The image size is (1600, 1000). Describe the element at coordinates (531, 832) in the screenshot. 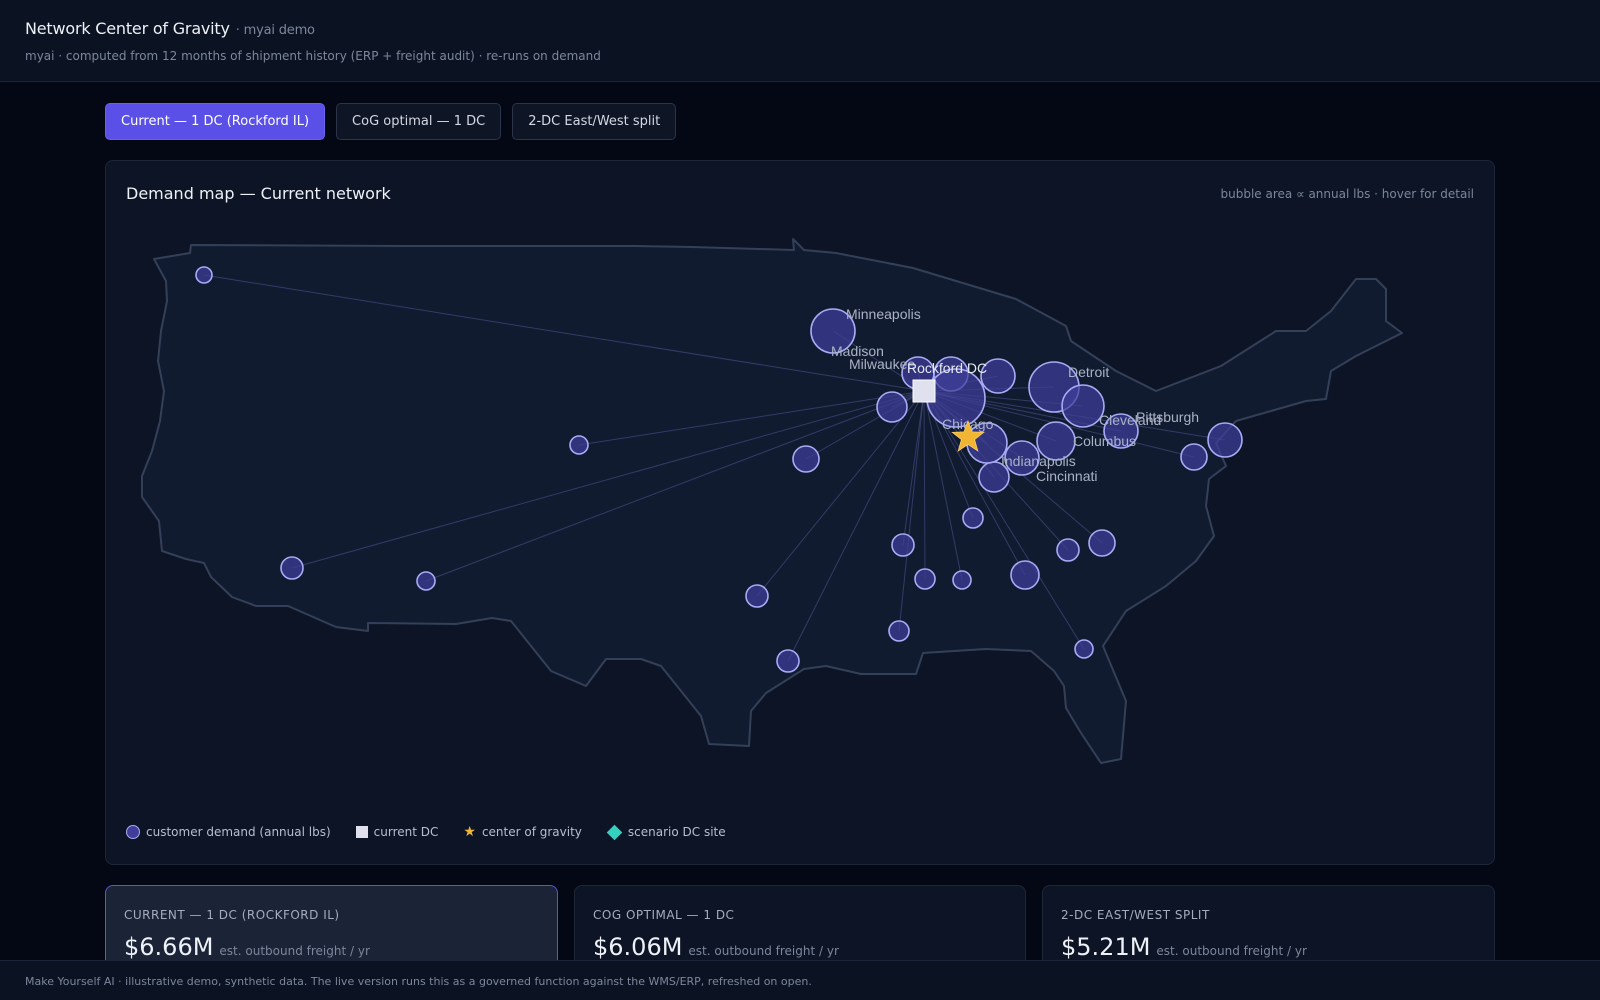

I see `legend-cog-label: center of gravity` at that location.